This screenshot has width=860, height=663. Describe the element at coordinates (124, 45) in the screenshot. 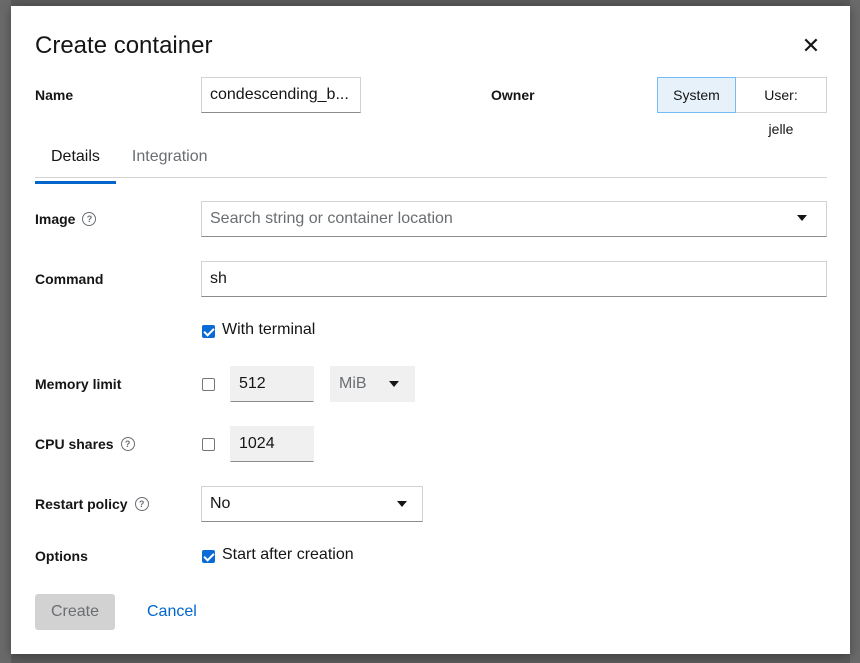

I see `dialog-title: Create container` at that location.